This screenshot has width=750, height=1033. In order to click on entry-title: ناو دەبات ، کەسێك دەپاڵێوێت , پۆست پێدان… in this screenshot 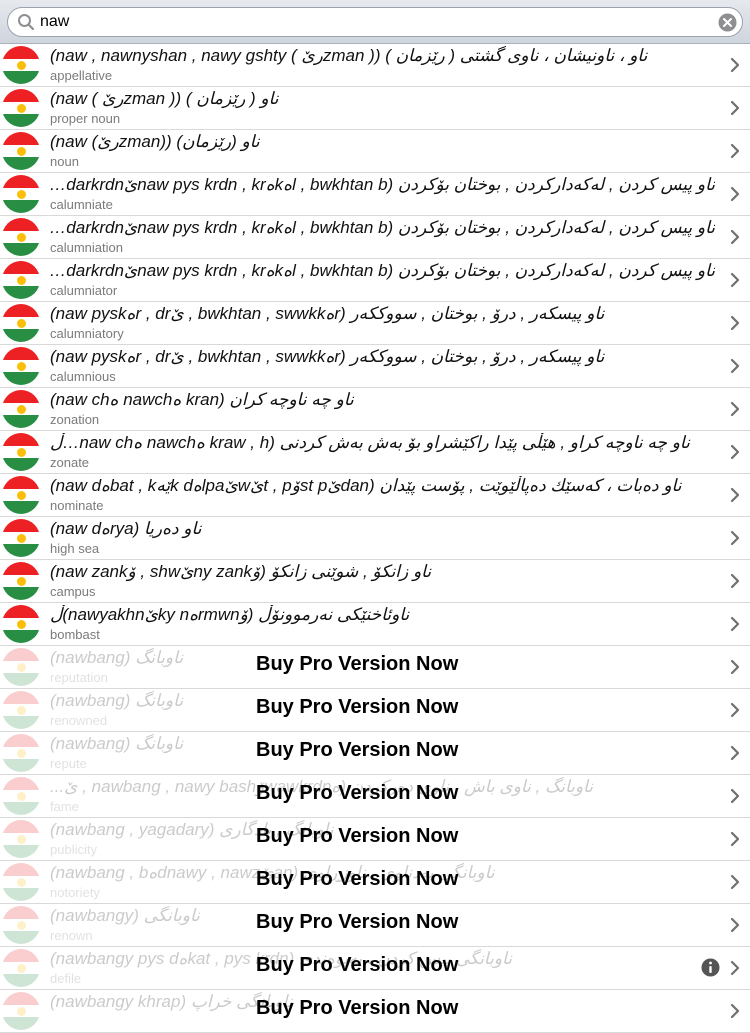, I will do `click(366, 485)`.